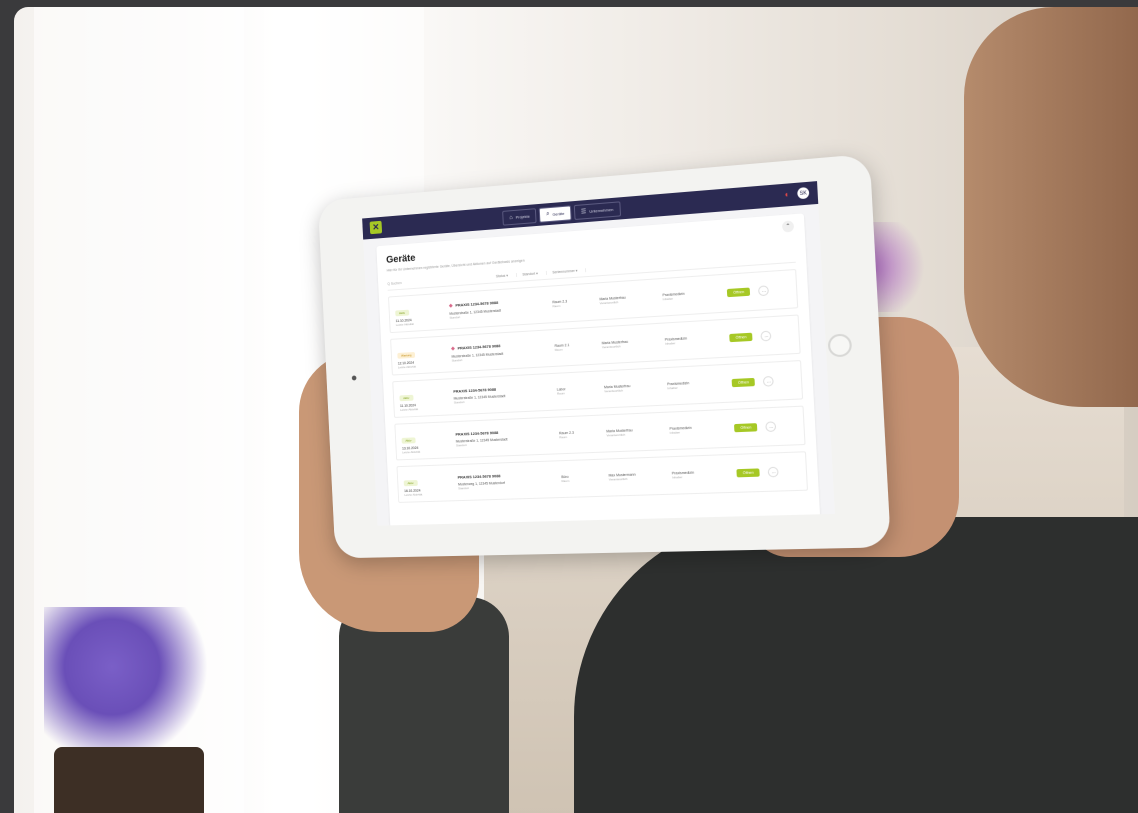 This screenshot has width=1138, height=813. Describe the element at coordinates (787, 195) in the screenshot. I see `notification-bell-icon: ◖` at that location.